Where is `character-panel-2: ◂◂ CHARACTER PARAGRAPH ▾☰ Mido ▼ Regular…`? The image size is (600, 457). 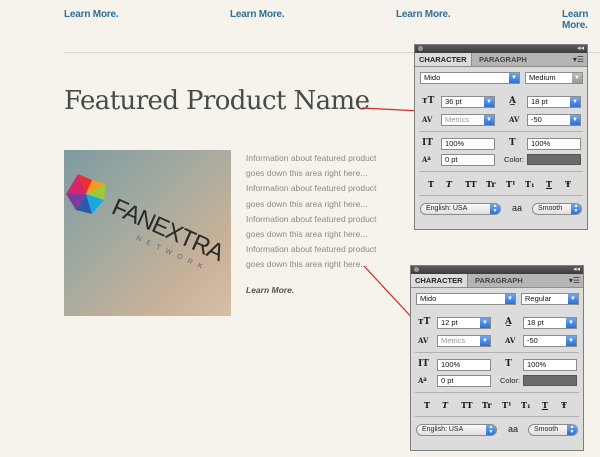
character-panel-2: ◂◂ CHARACTER PARAGRAPH ▾☰ Mido ▼ Regular… is located at coordinates (497, 358).